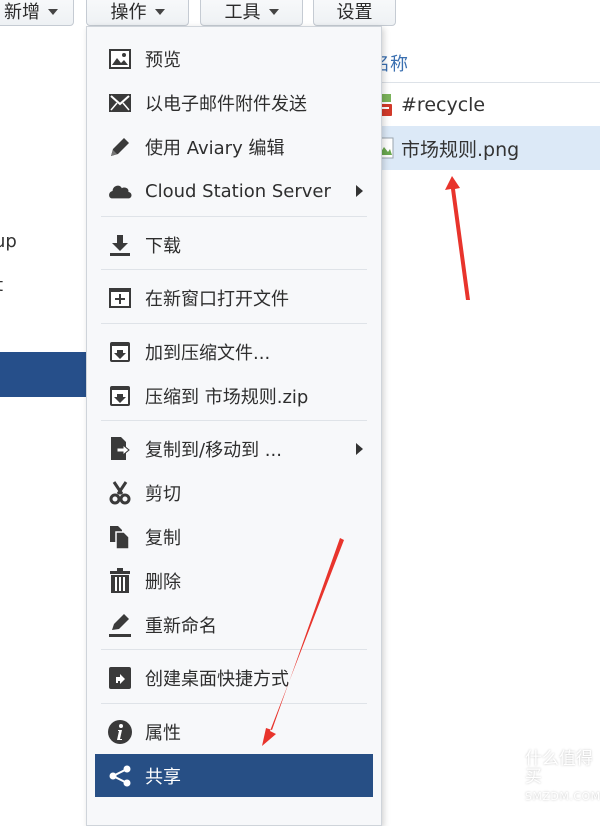 This screenshot has height=826, width=600. Describe the element at coordinates (120, 147) in the screenshot. I see `pencil-icon` at that location.